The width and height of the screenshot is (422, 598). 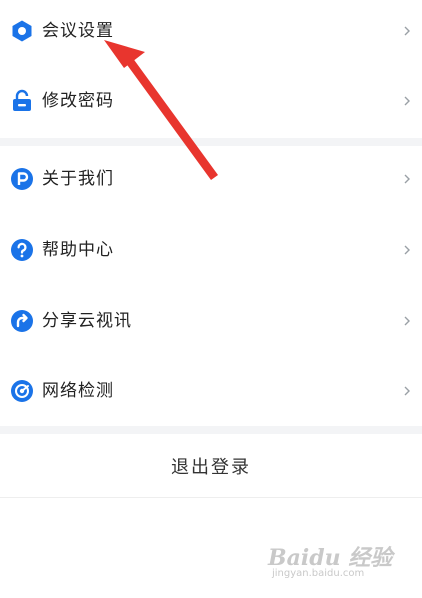 I want to click on watermark: Baidu 经验 jingyan.baidu.com, so click(x=333, y=564).